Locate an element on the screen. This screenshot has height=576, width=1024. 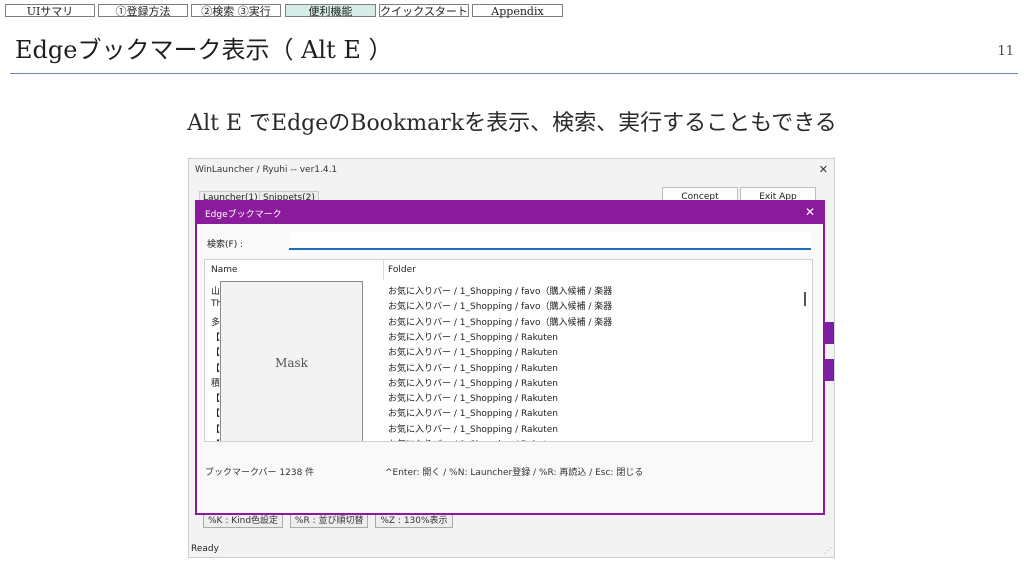
search-input is located at coordinates (550, 241).